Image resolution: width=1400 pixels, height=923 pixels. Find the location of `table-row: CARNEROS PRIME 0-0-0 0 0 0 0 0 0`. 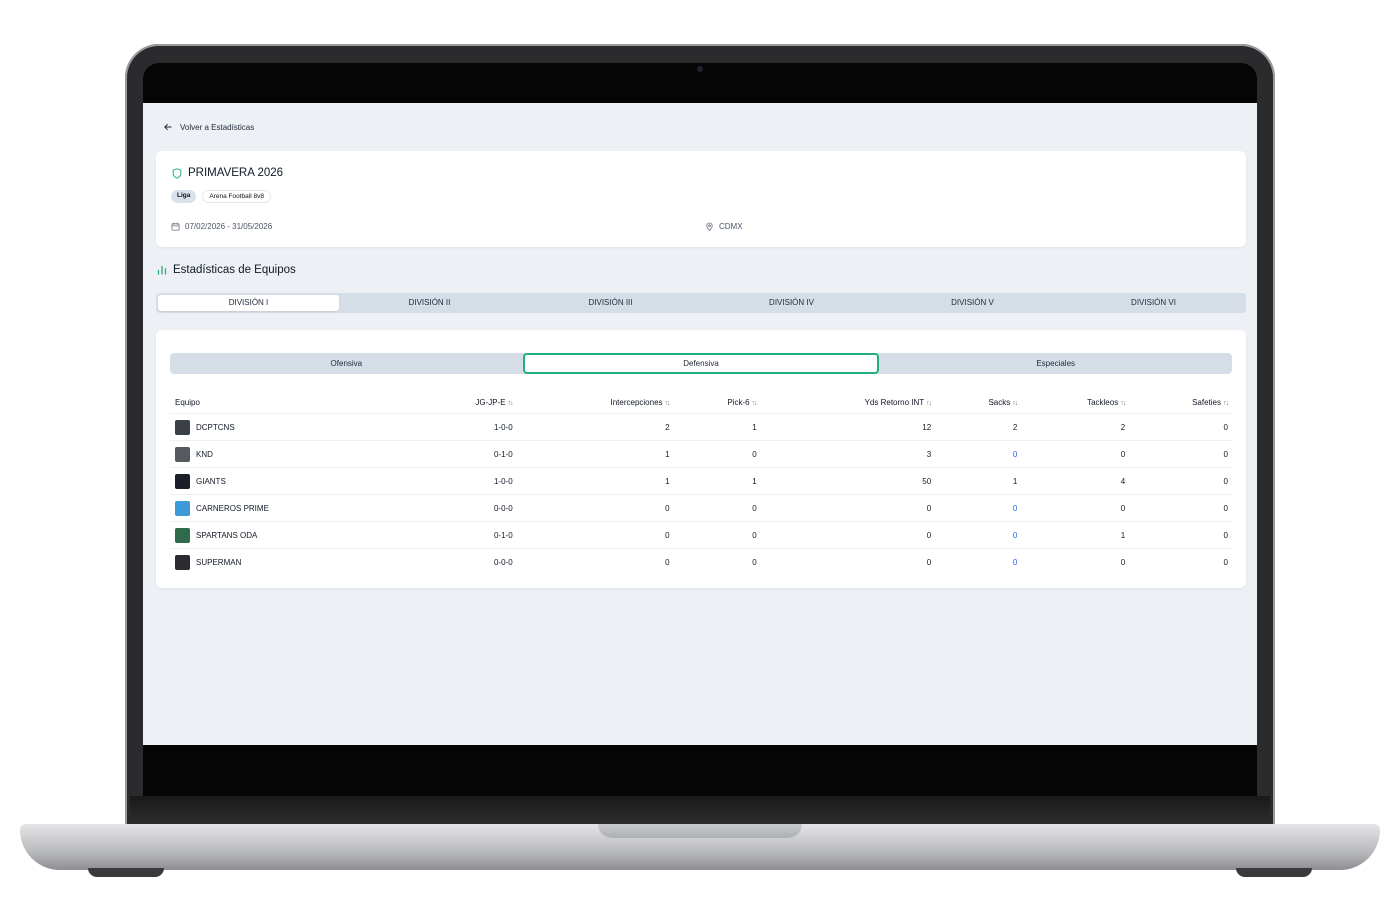

table-row: CARNEROS PRIME 0-0-0 0 0 0 0 0 0 is located at coordinates (701, 508).